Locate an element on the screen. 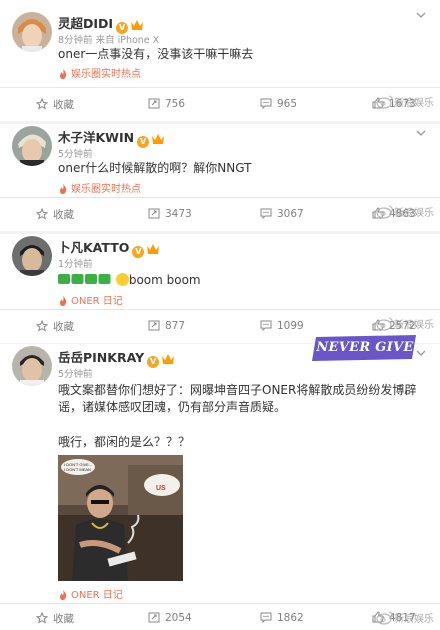  comment-button: 1099 is located at coordinates (282, 325).